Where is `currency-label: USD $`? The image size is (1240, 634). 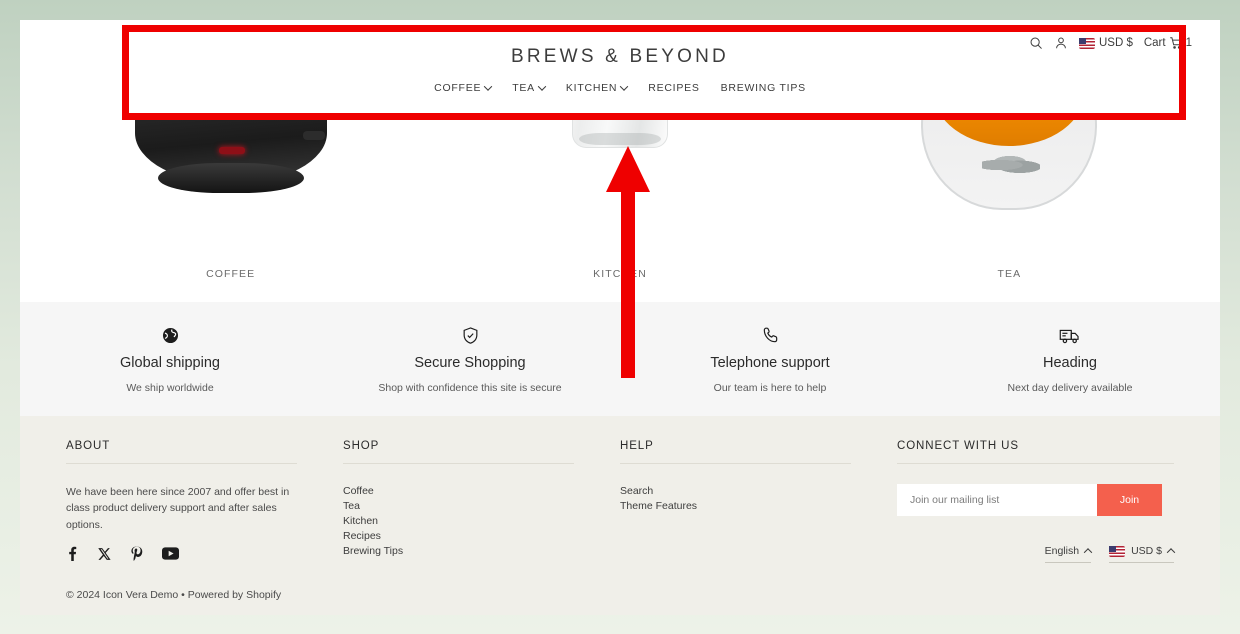
currency-label: USD $ is located at coordinates (1115, 43).